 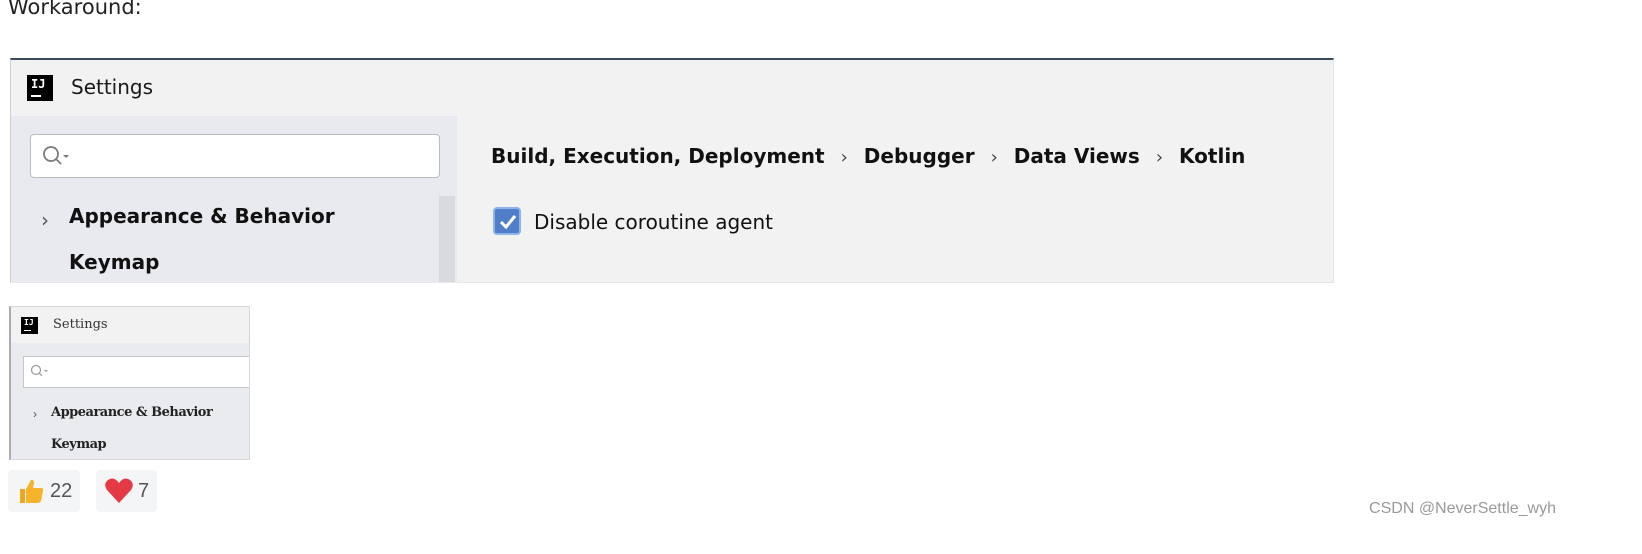 I want to click on watermark: CSDN @NeverSettle_wyh, so click(x=1462, y=508).